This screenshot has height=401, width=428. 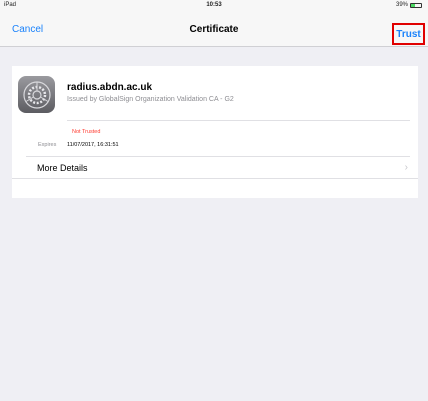 What do you see at coordinates (409, 5) in the screenshot?
I see `battery-status: 39%` at bounding box center [409, 5].